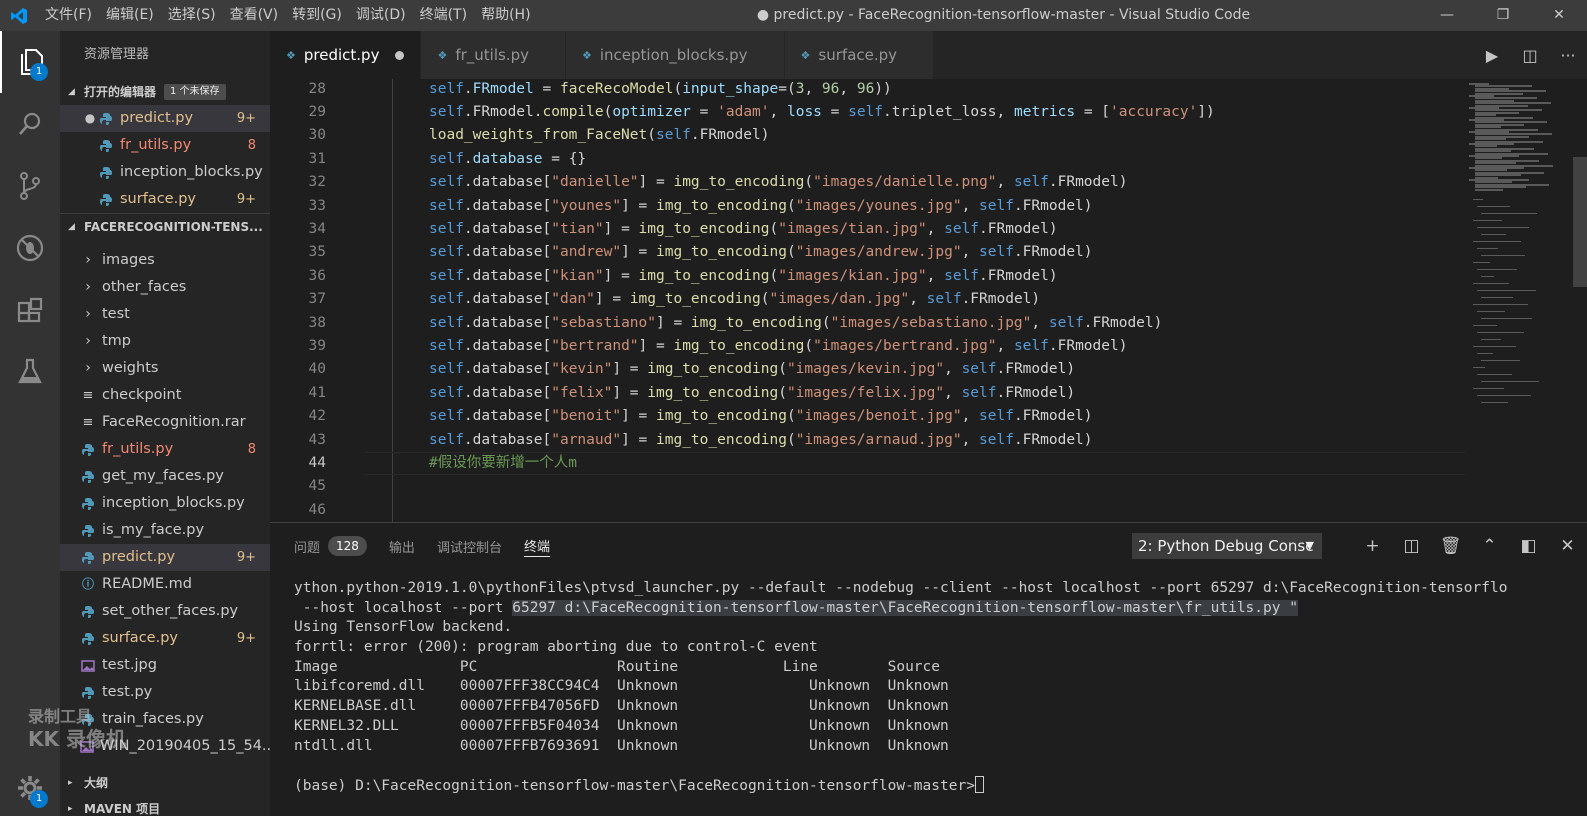 The height and width of the screenshot is (816, 1587). What do you see at coordinates (1580, 222) in the screenshot?
I see `editor-scrollbar` at bounding box center [1580, 222].